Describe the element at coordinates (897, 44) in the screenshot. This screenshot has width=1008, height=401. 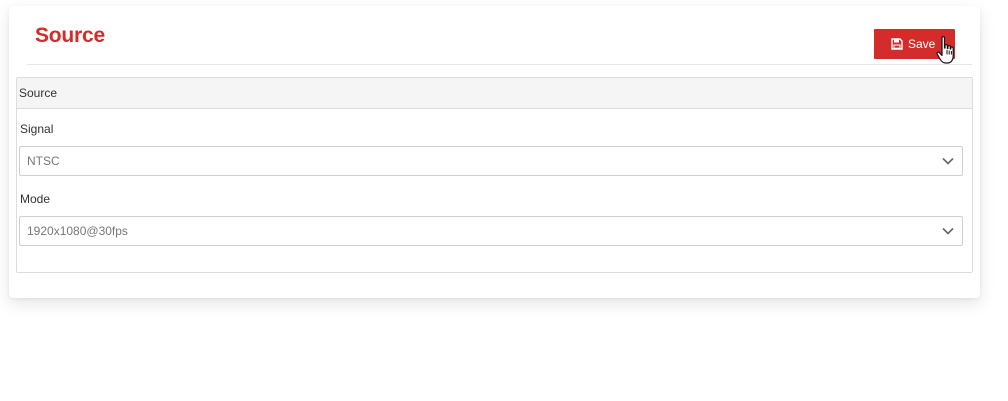
I see `floppy-disk-icon` at that location.